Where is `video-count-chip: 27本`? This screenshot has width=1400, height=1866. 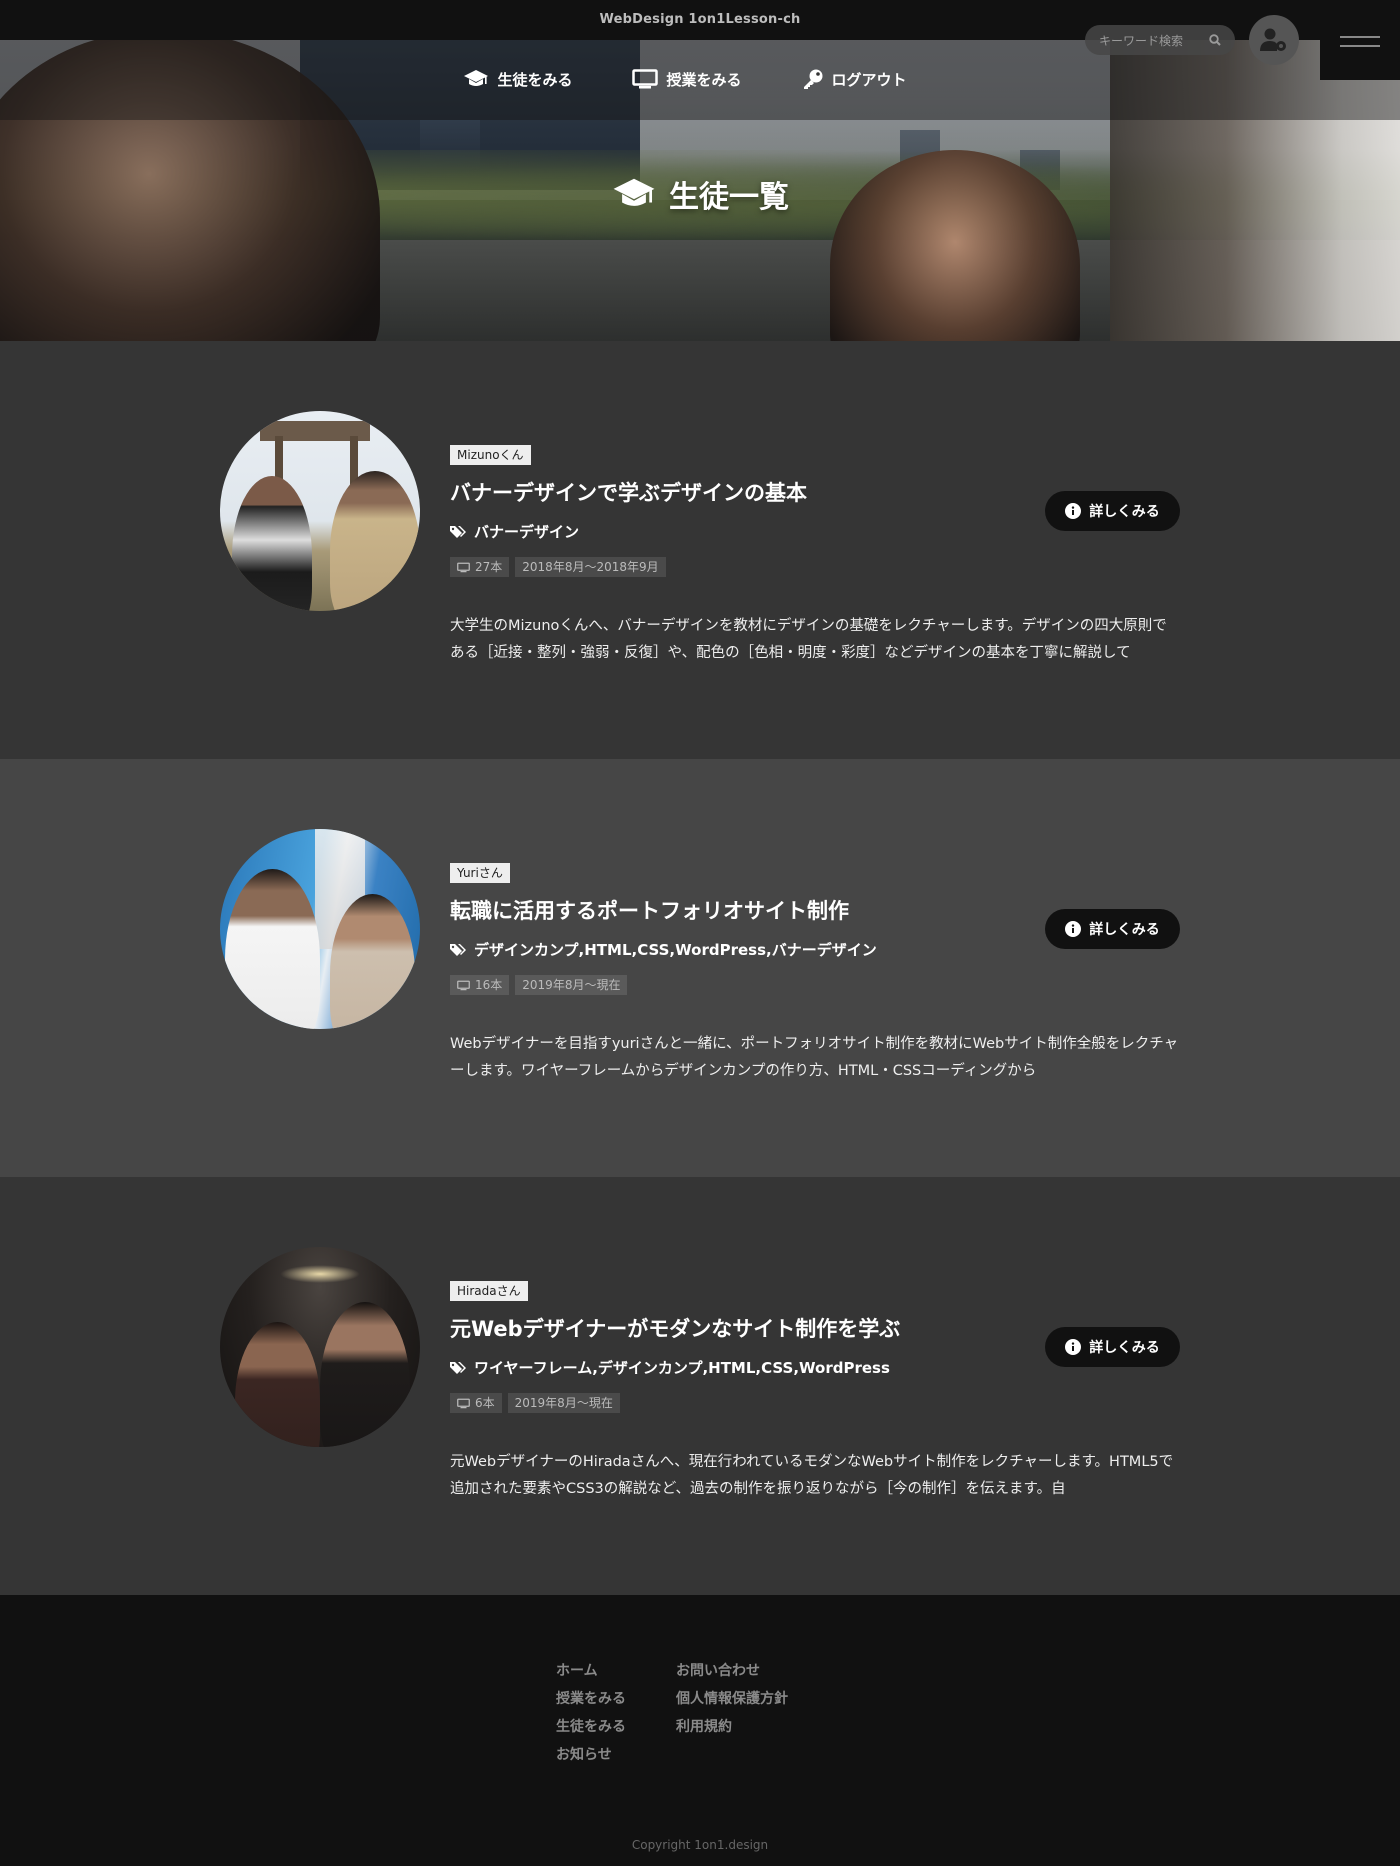 video-count-chip: 27本 is located at coordinates (480, 567).